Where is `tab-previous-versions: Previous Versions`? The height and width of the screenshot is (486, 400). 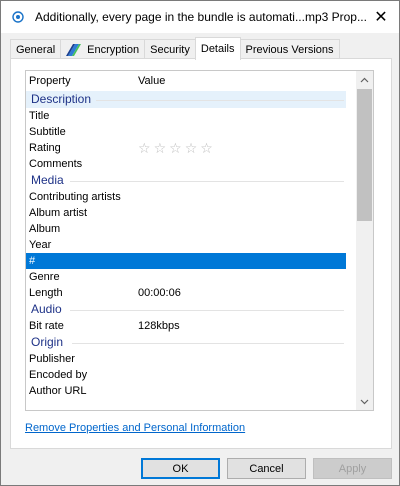 tab-previous-versions: Previous Versions is located at coordinates (289, 49).